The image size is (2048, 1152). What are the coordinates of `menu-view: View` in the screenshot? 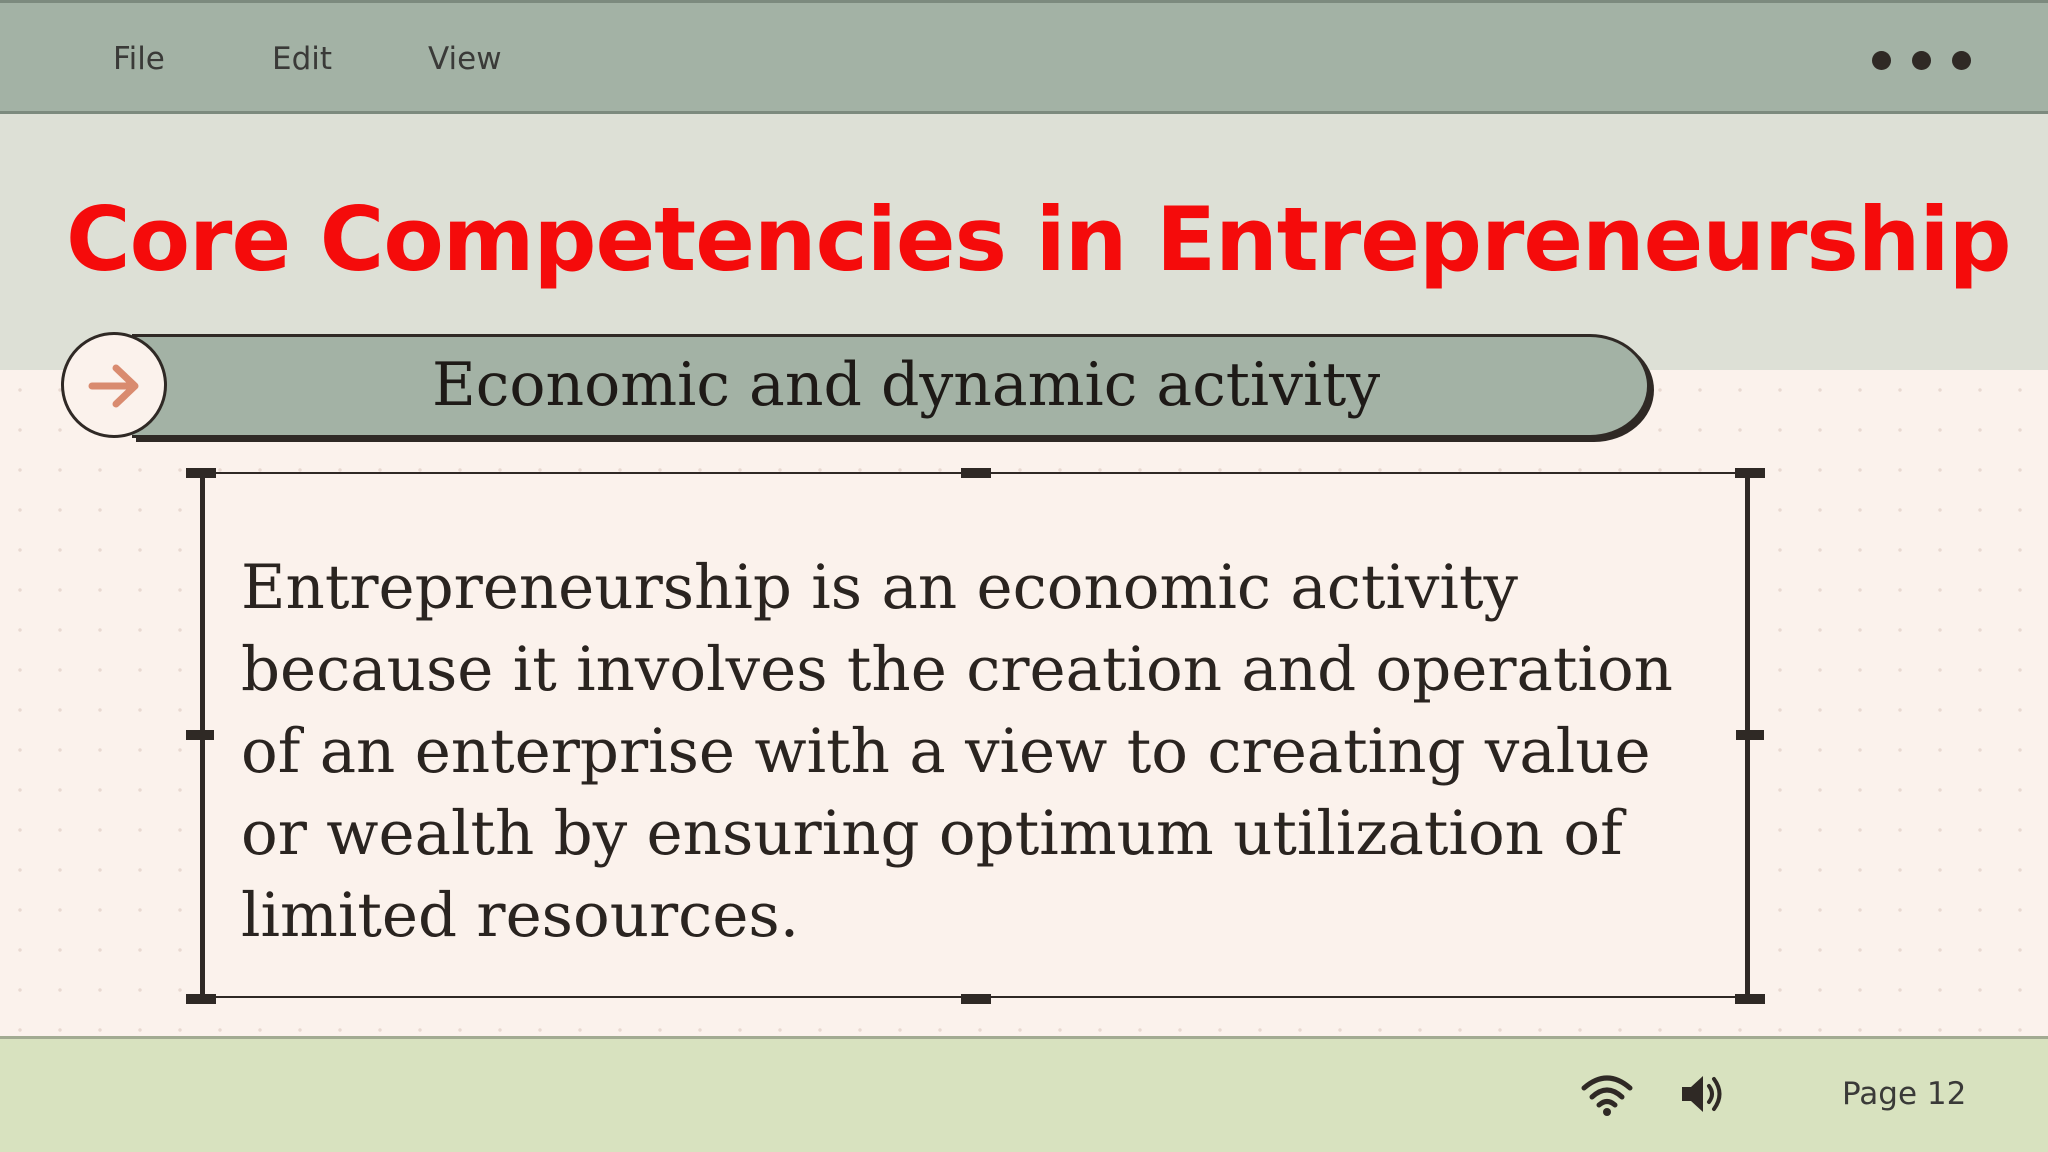 It's located at (465, 59).